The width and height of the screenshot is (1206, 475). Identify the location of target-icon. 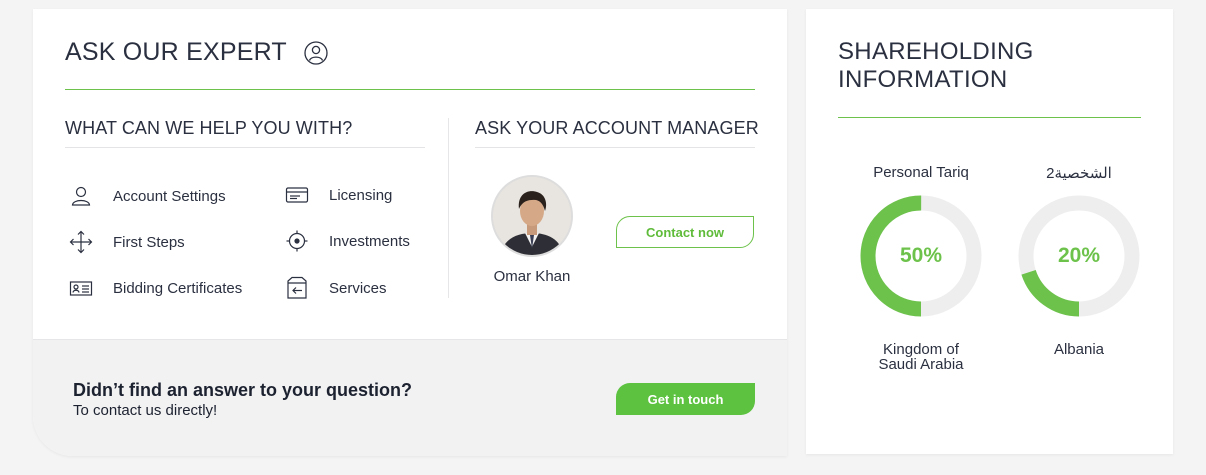
(297, 241).